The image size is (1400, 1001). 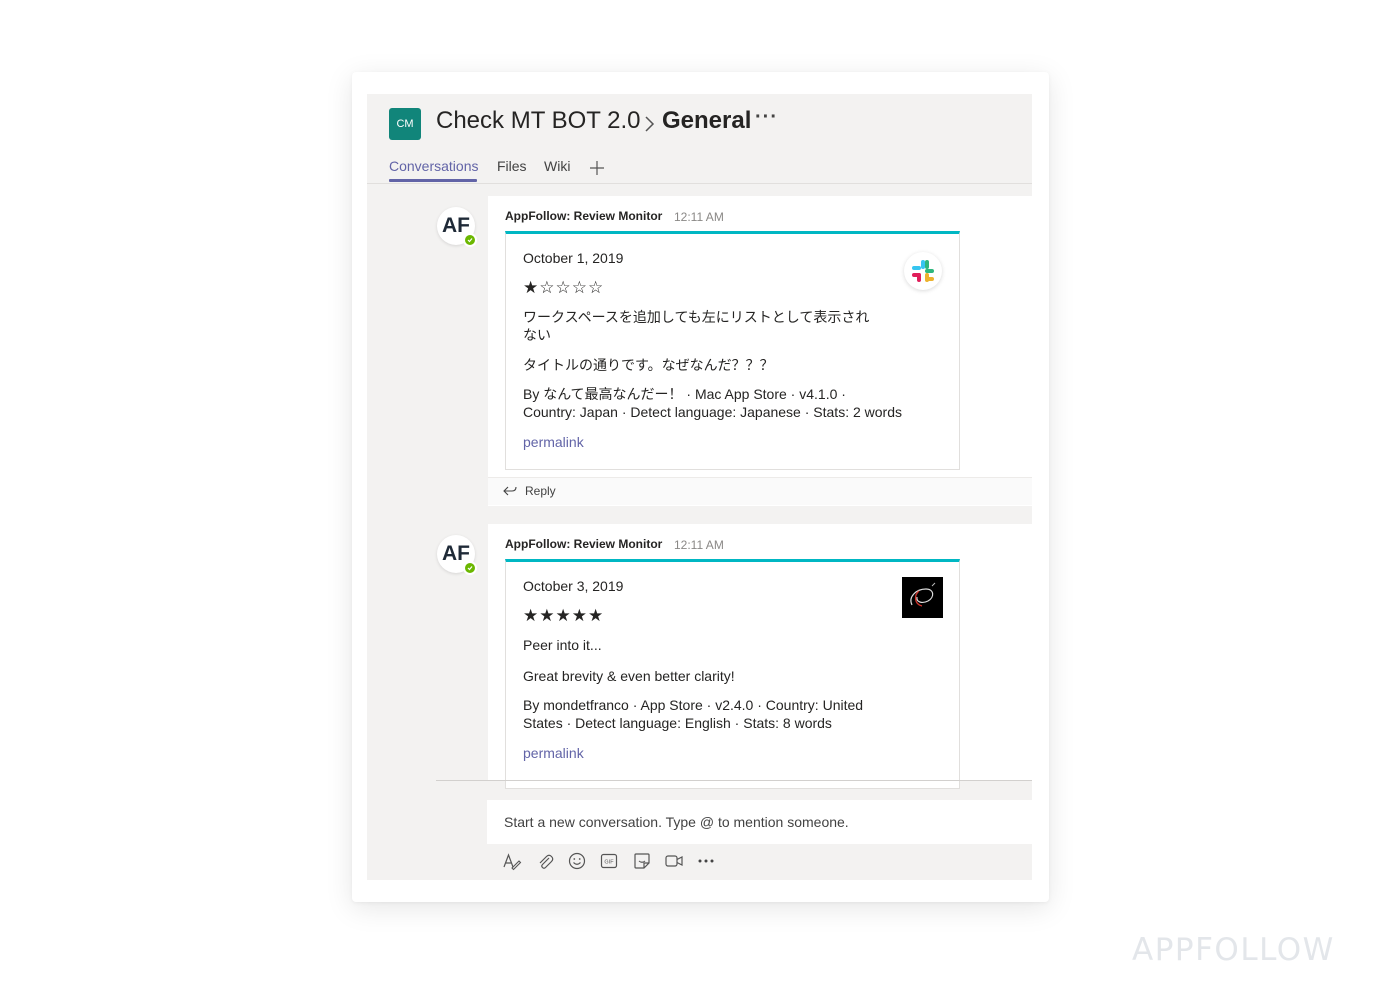 I want to click on tab-conversations: Conversations, so click(x=434, y=166).